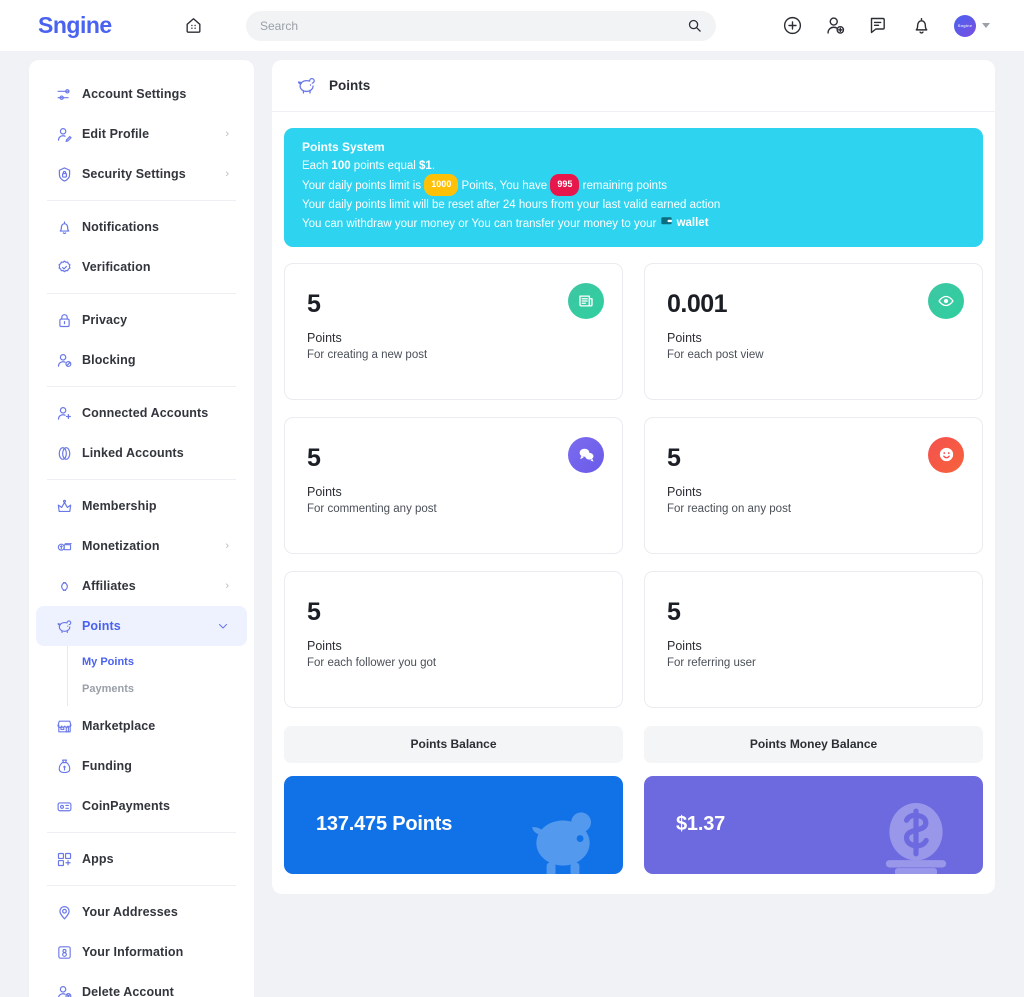  I want to click on sidebar-item-monetization: Monetization ›, so click(141, 546).